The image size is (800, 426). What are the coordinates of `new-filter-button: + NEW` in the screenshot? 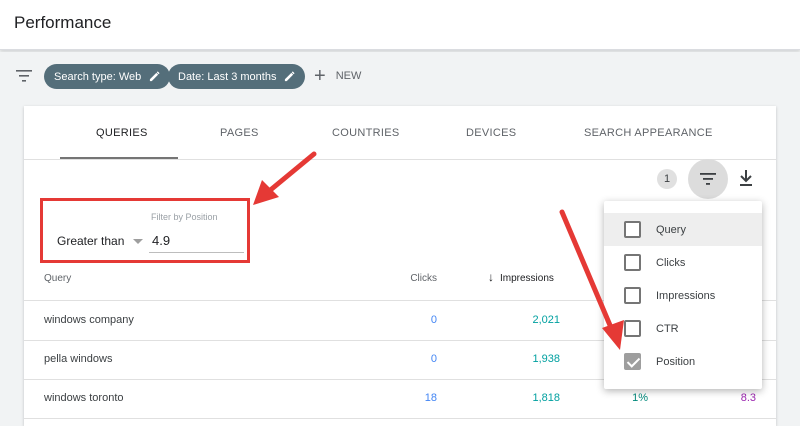 It's located at (338, 76).